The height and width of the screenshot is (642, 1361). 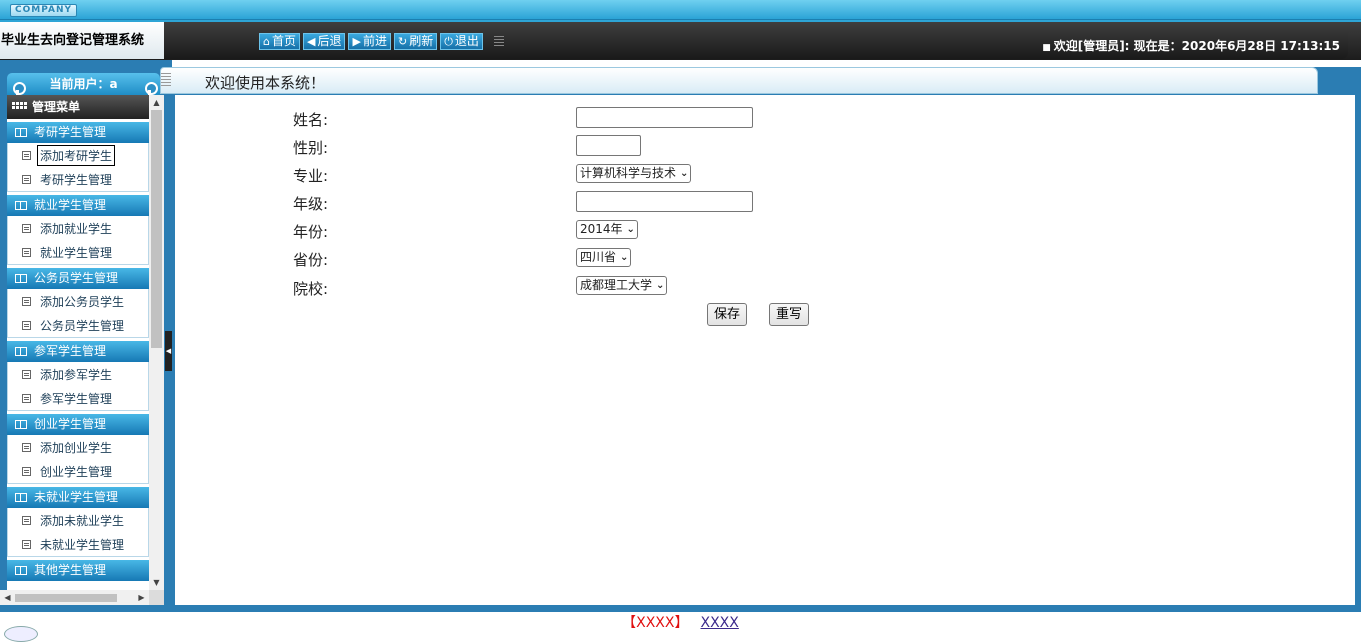 What do you see at coordinates (1236, 46) in the screenshot?
I see `current-time: 现在是：2020年6月28日 17:13:15` at bounding box center [1236, 46].